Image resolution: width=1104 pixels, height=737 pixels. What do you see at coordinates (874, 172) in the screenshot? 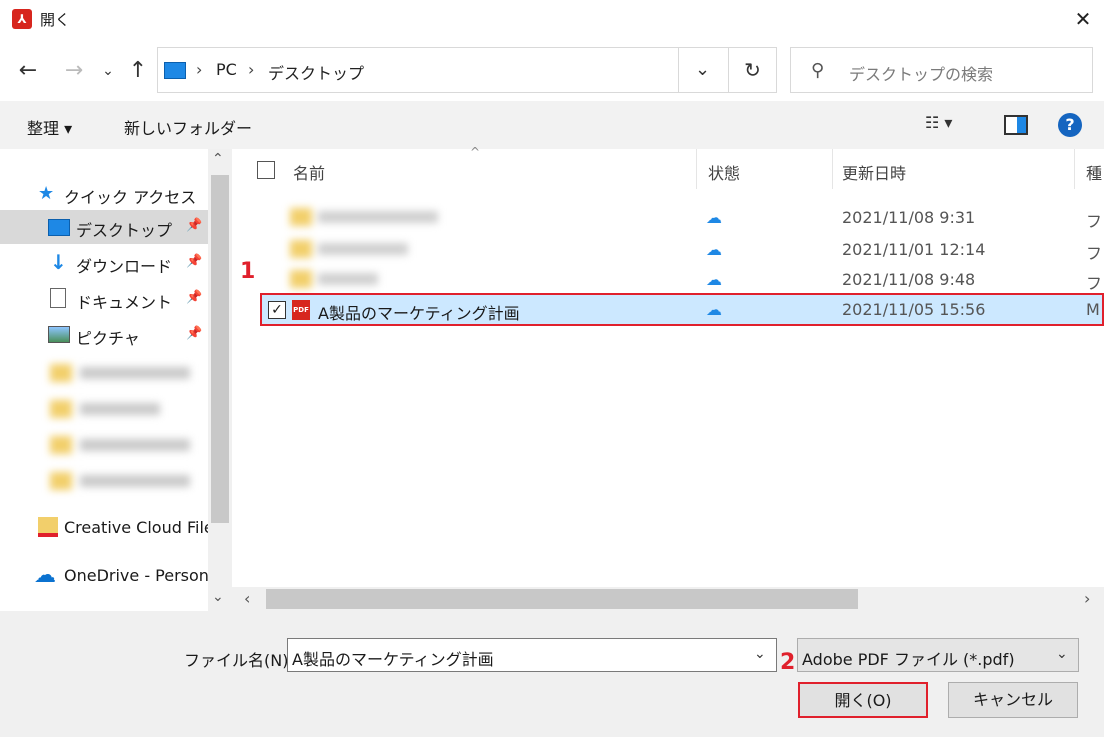
I see `column-header-modified: 更新日時` at bounding box center [874, 172].